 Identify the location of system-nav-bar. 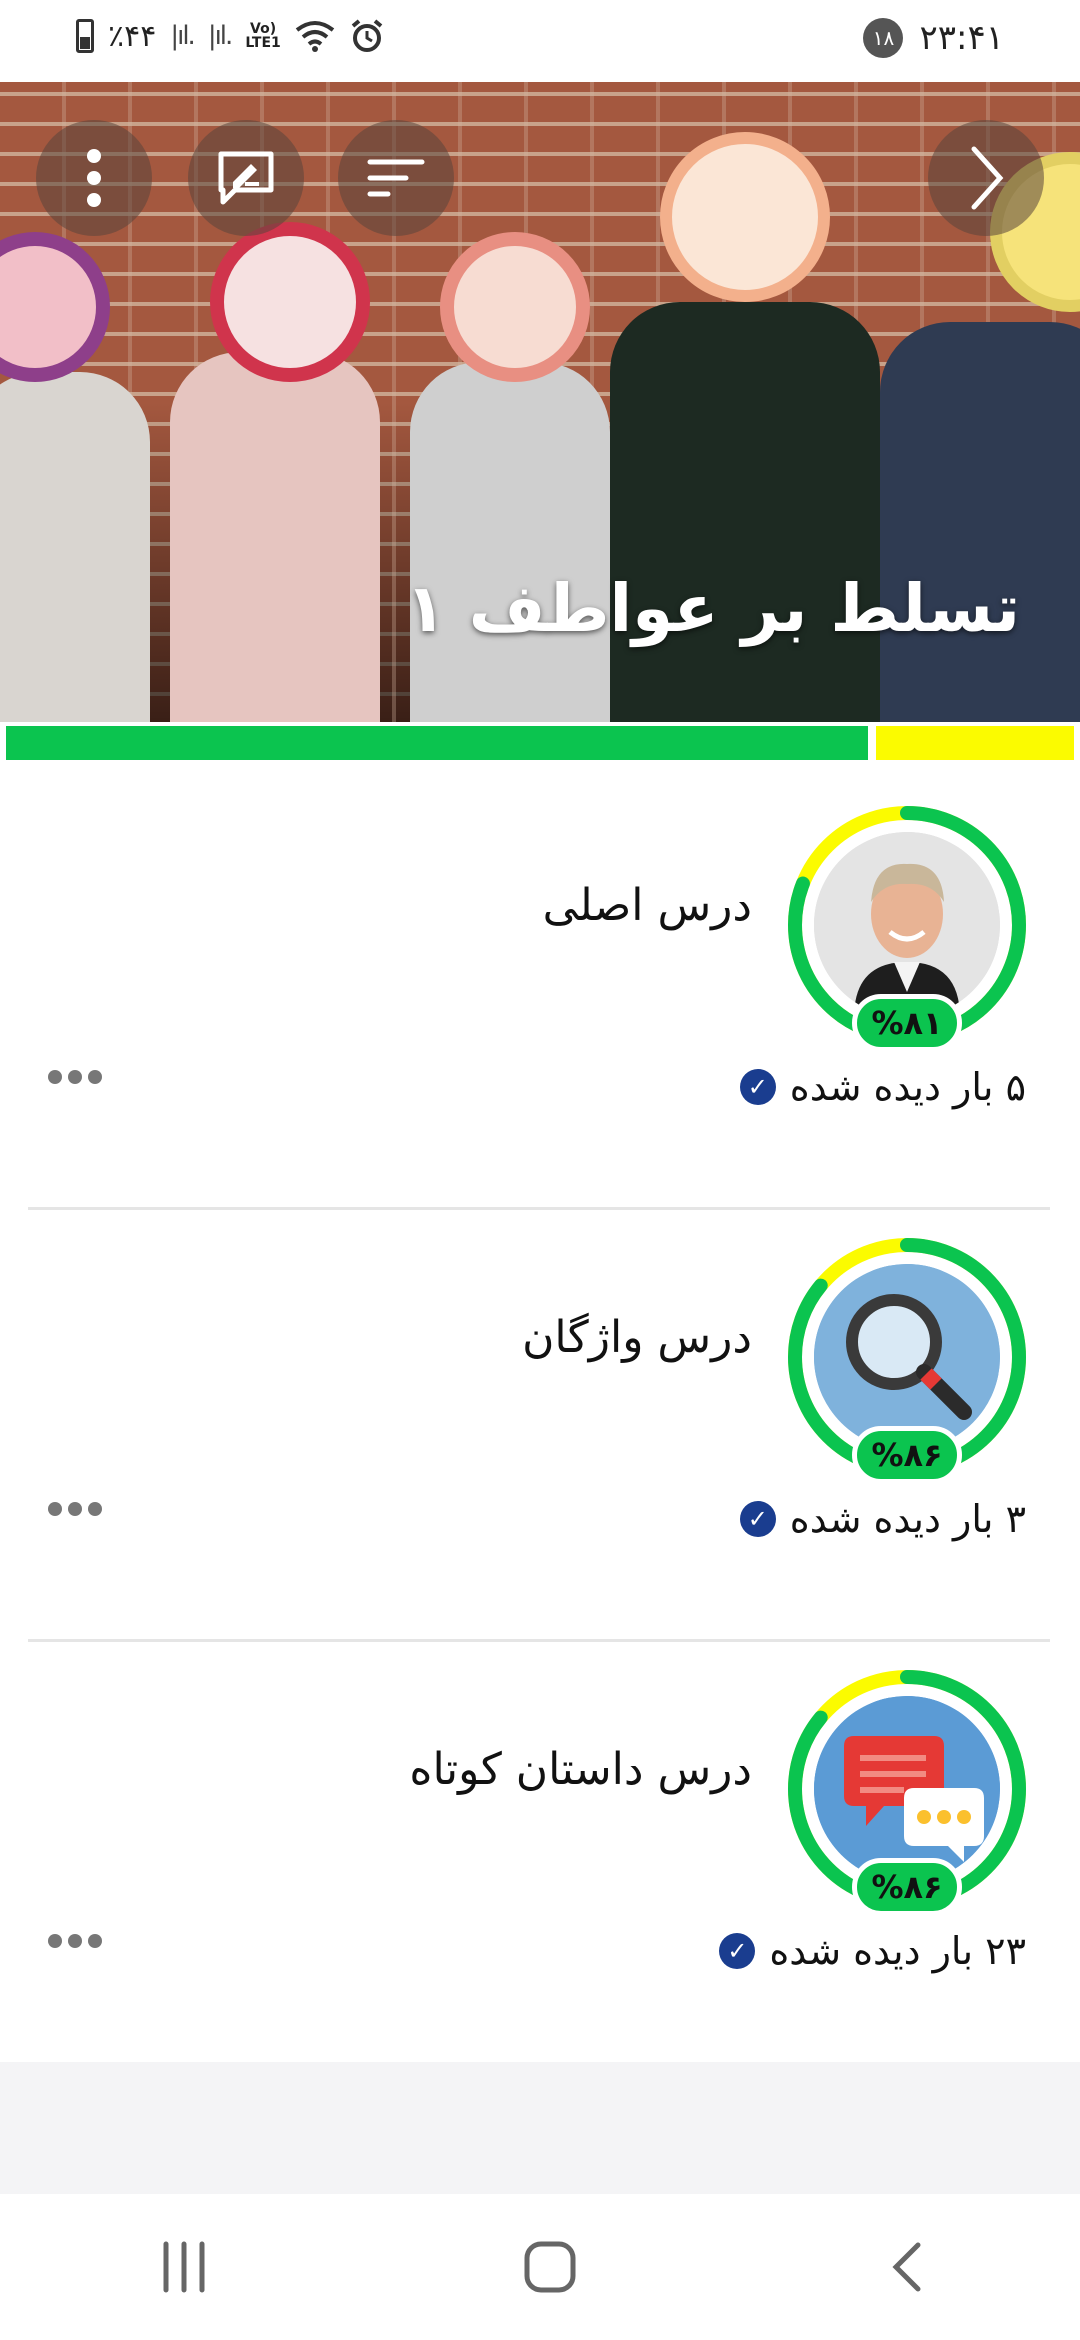
(540, 2267).